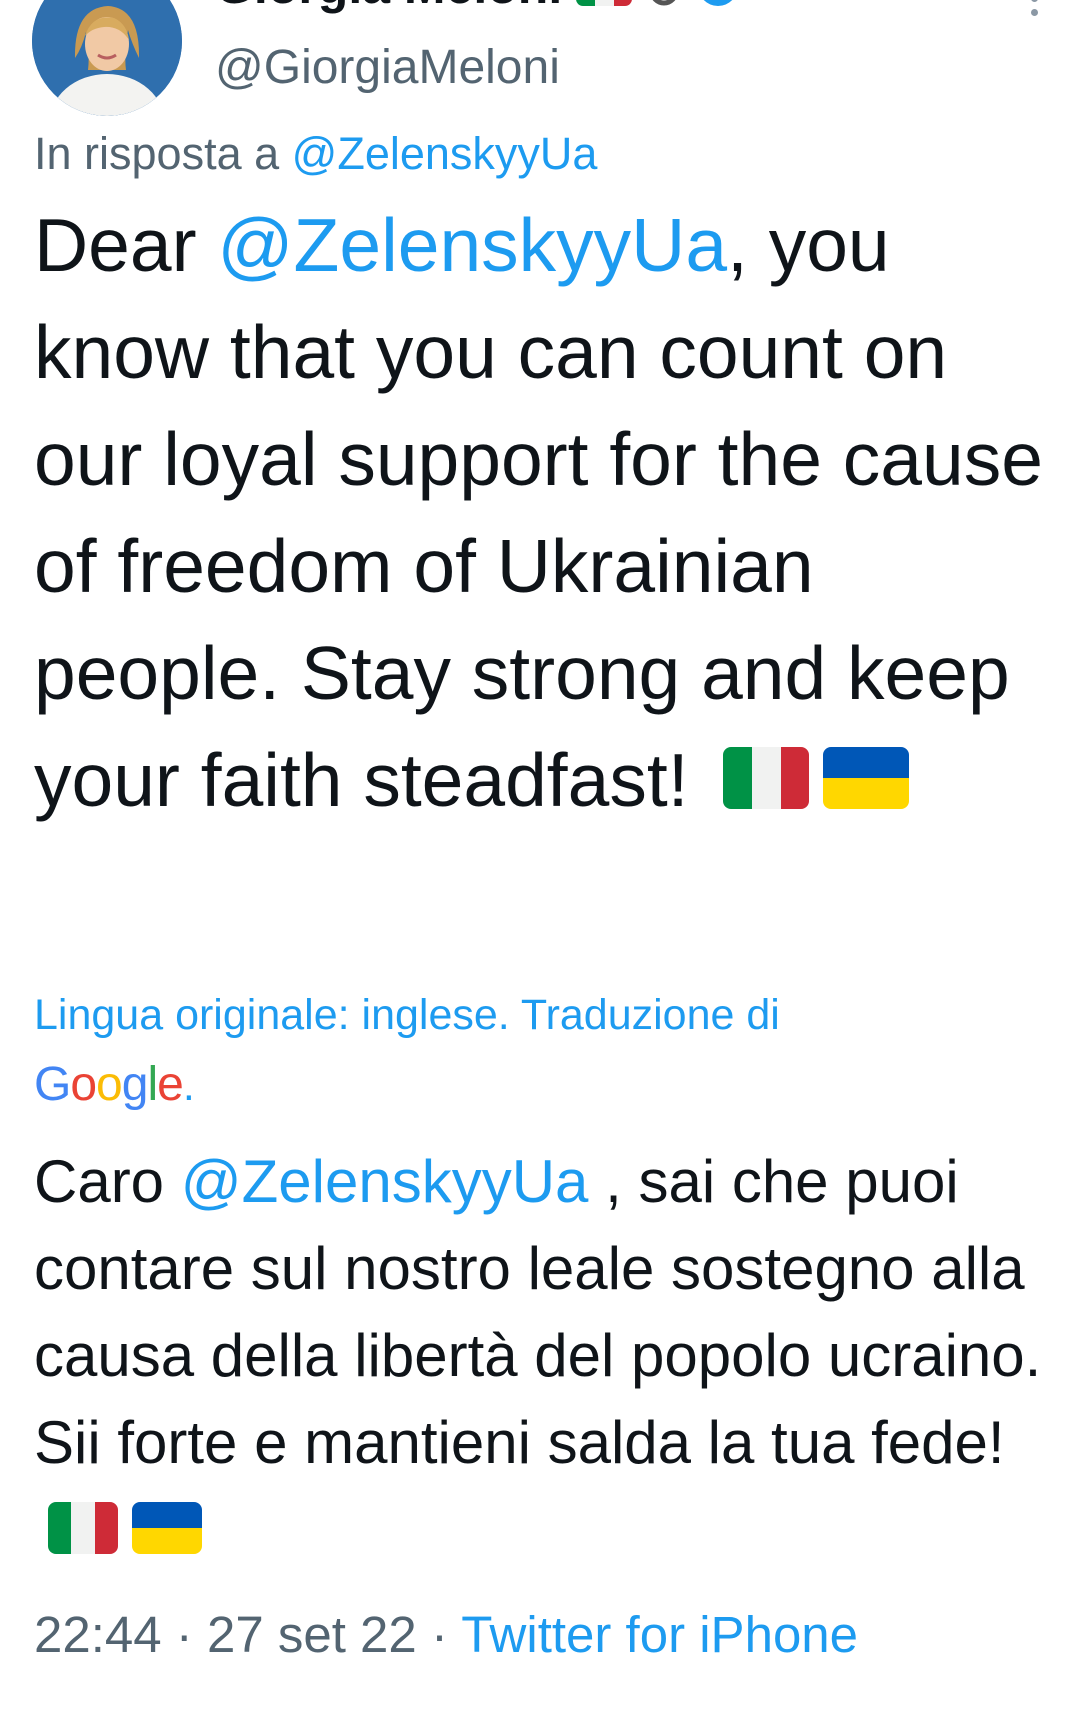  What do you see at coordinates (472, 245) in the screenshot?
I see `tweet-mention-link: @ZelenskyyUa` at bounding box center [472, 245].